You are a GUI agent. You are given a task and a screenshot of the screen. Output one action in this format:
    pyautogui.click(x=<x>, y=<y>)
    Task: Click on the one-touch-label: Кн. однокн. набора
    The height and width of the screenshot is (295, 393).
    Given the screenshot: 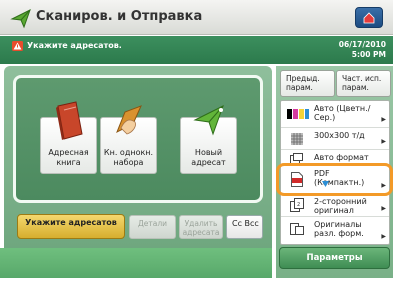 What is the action you would take?
    pyautogui.click(x=128, y=157)
    